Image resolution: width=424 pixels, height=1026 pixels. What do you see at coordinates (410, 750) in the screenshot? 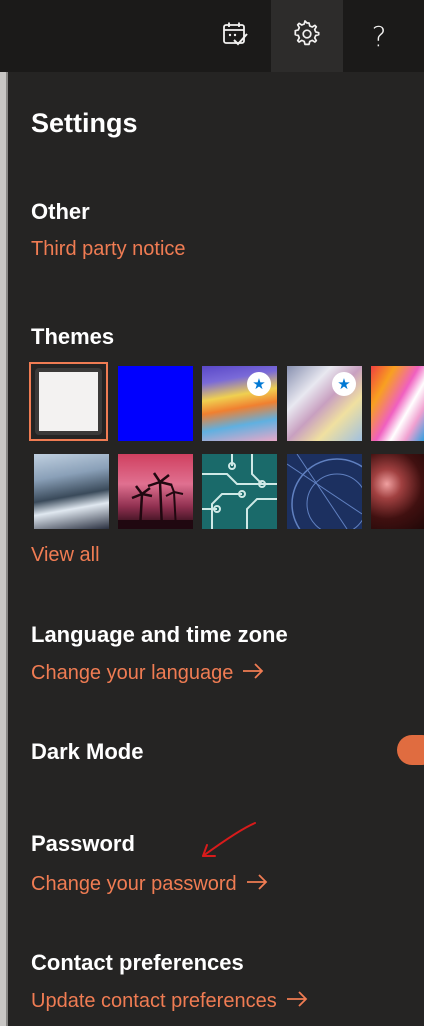
I see `dark-mode-toggle` at bounding box center [410, 750].